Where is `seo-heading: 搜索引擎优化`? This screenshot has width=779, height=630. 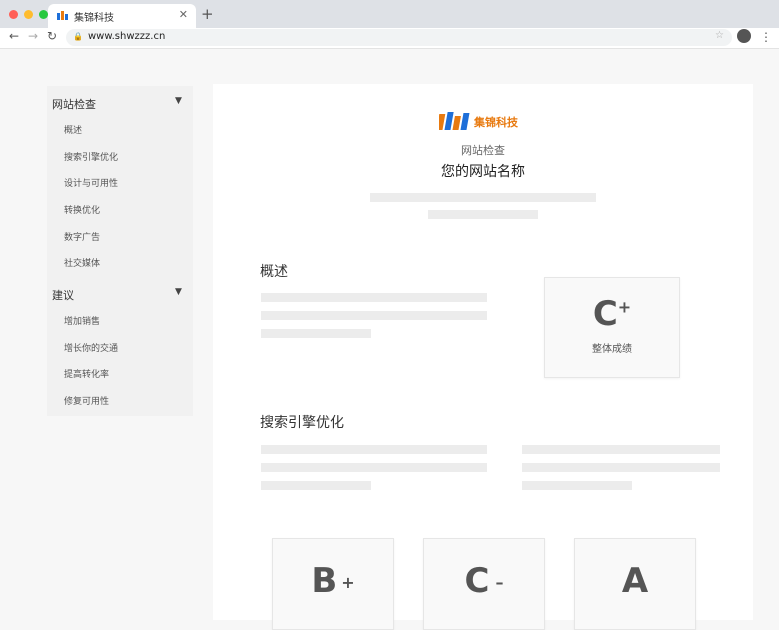
seo-heading: 搜索引擎优化 is located at coordinates (302, 423).